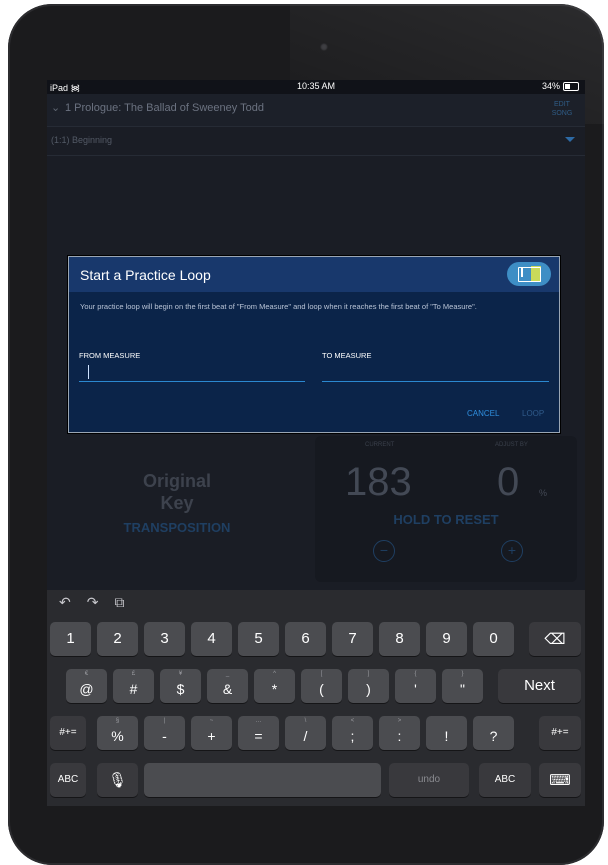 This screenshot has height=865, width=608. What do you see at coordinates (539, 686) in the screenshot?
I see `next-key: Next` at bounding box center [539, 686].